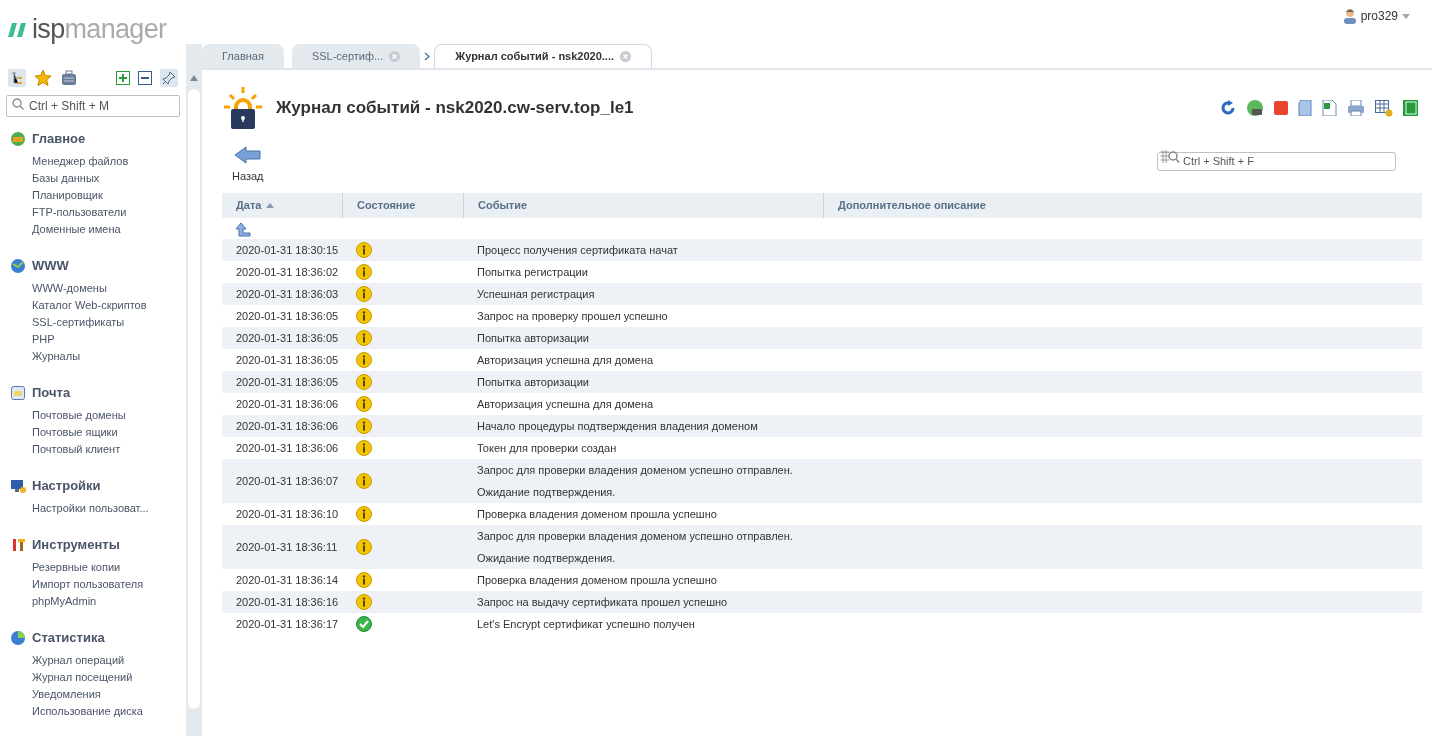 The height and width of the screenshot is (736, 1432). I want to click on user-icon, so click(1349, 16).